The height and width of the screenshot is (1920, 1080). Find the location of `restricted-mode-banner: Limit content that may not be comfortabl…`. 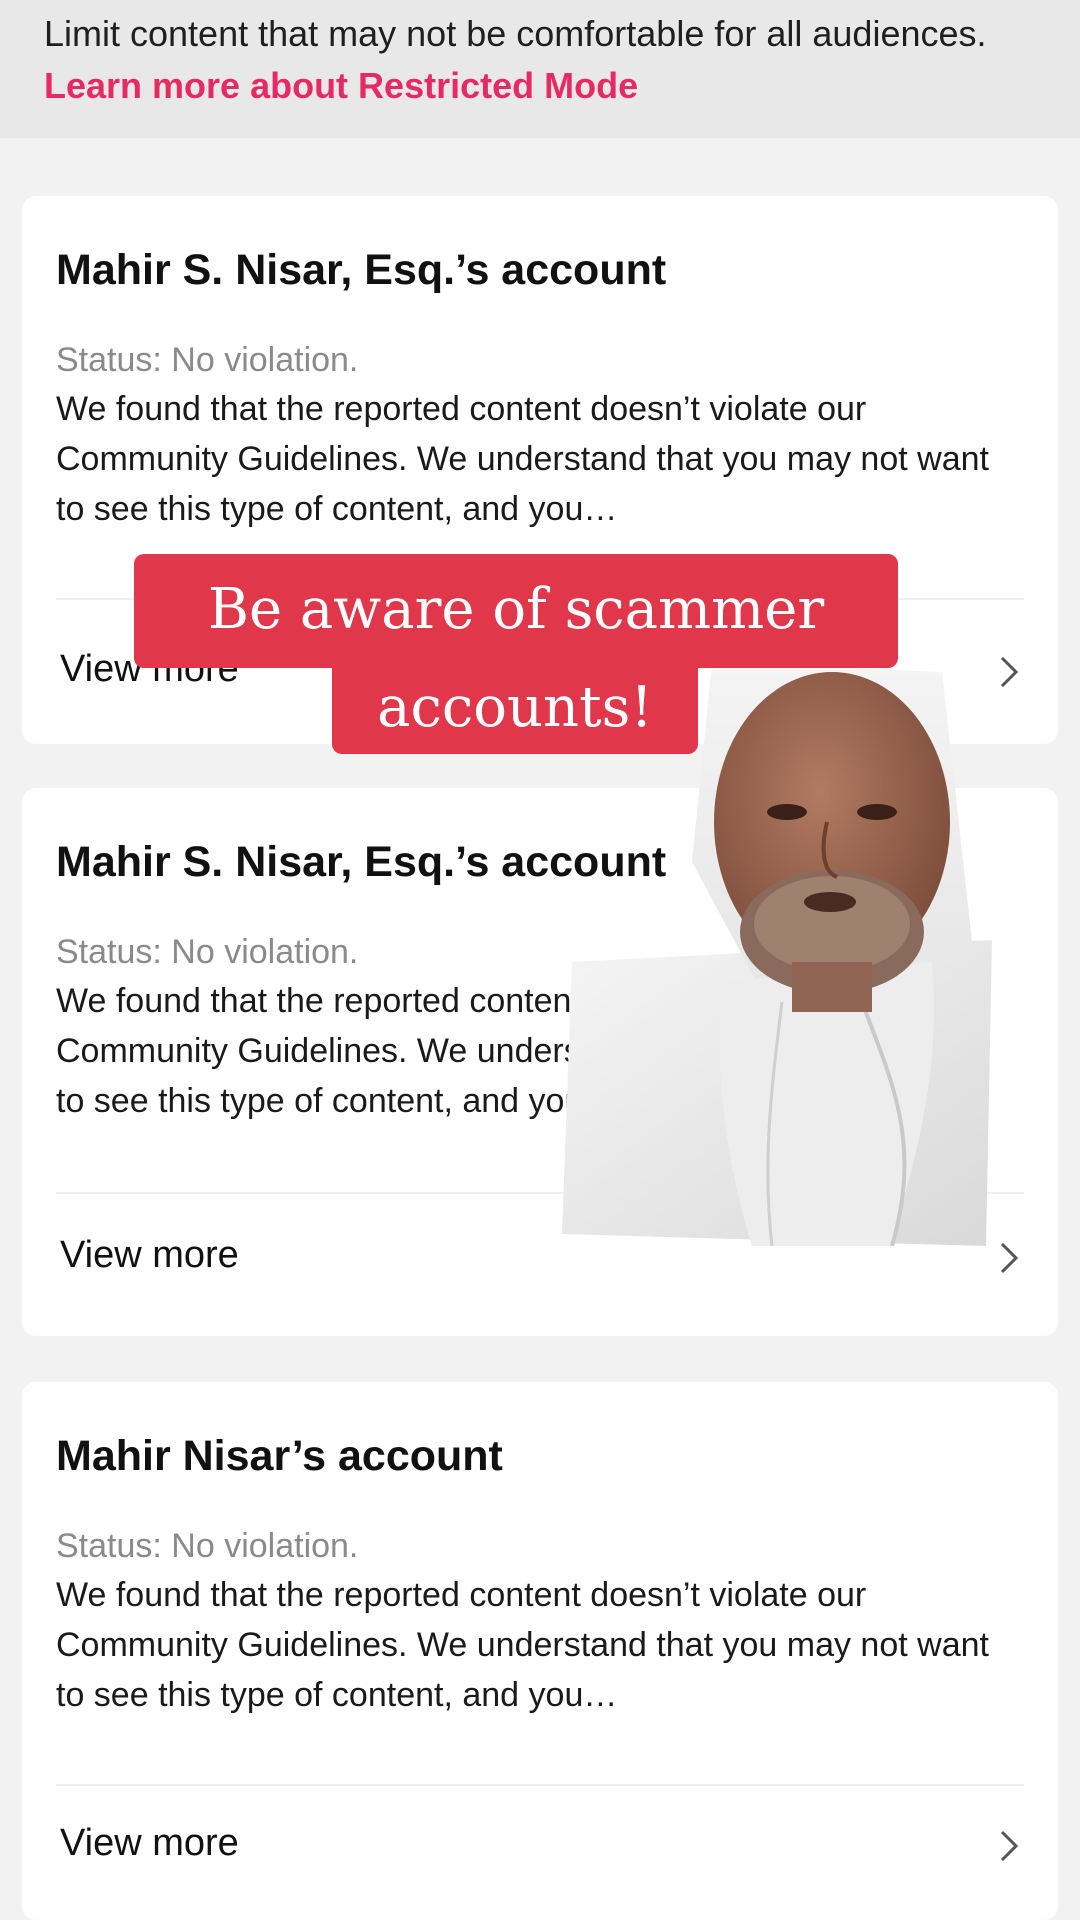

restricted-mode-banner: Limit content that may not be comfortabl… is located at coordinates (540, 69).